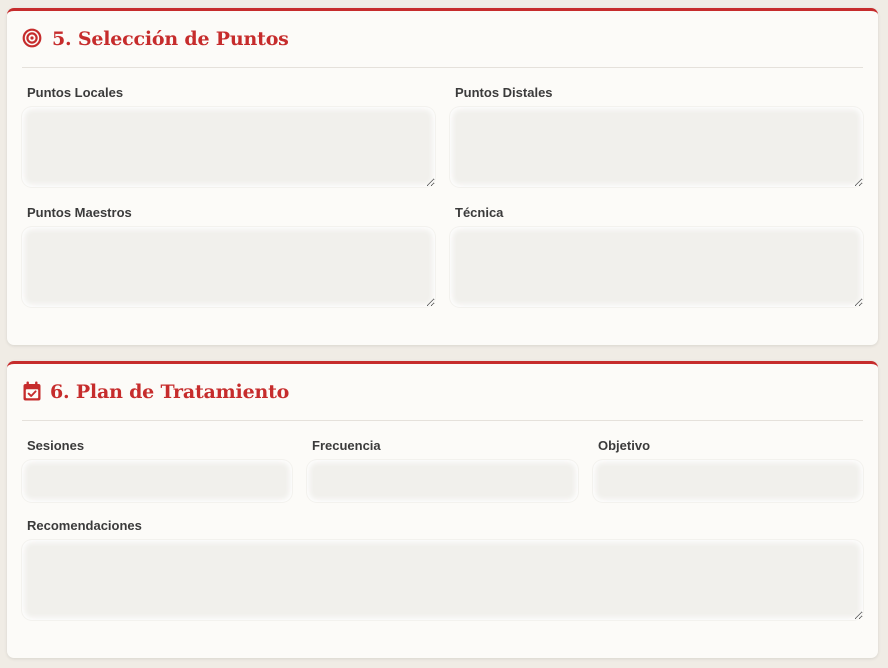  Describe the element at coordinates (346, 445) in the screenshot. I see `field-label: Frecuencia` at that location.